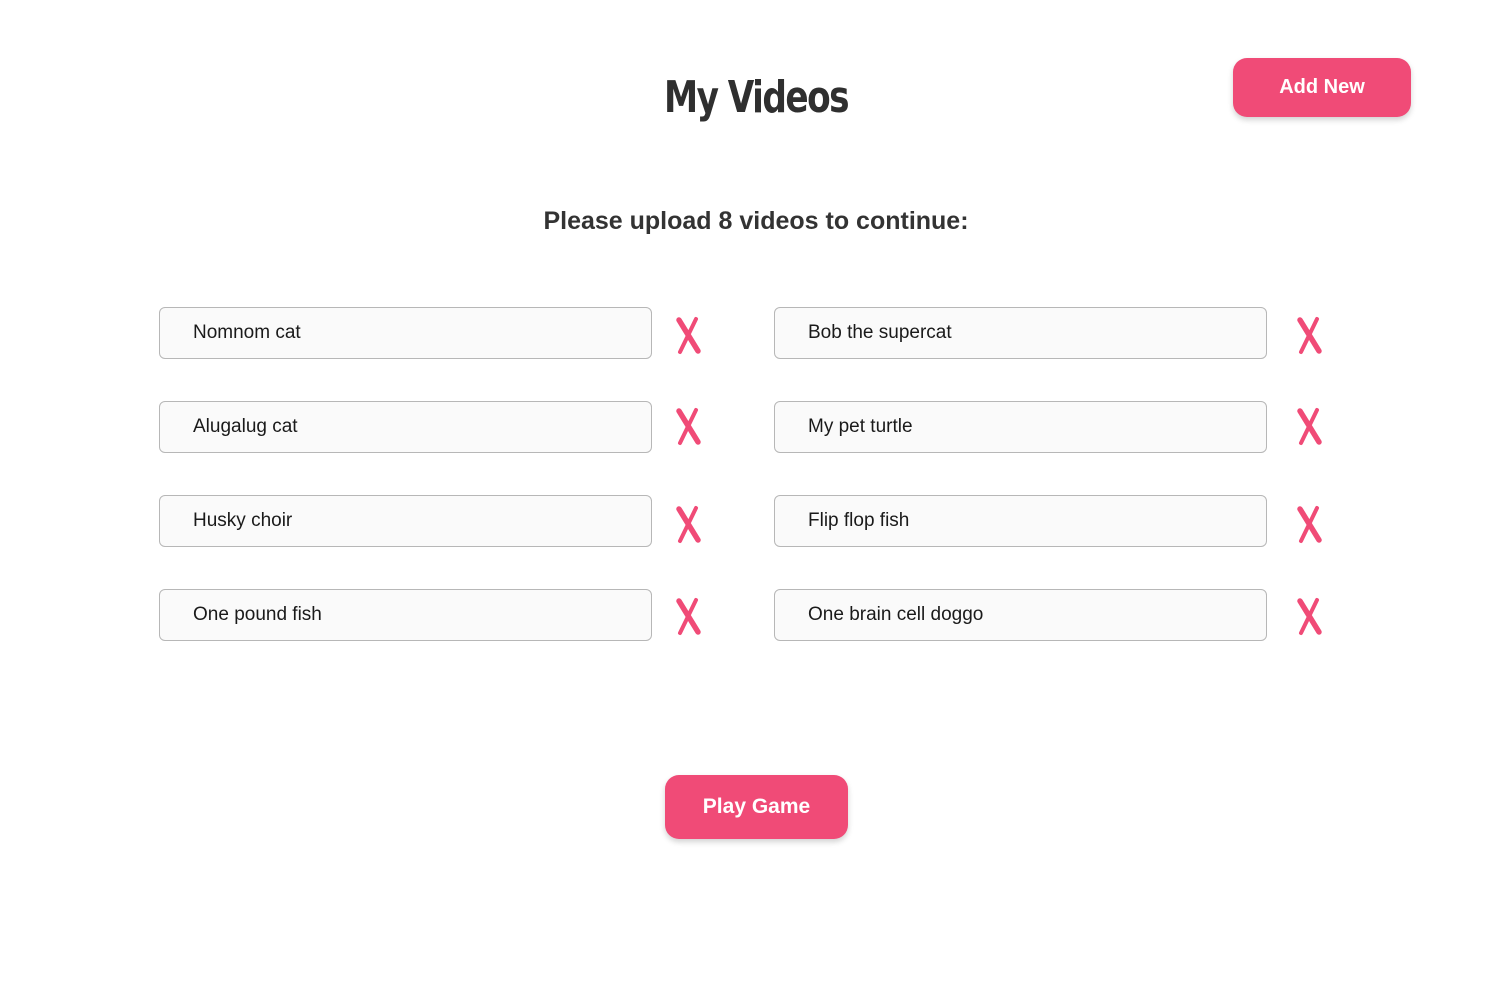 The height and width of the screenshot is (982, 1512). I want to click on upload-instruction: Please upload 8 videos to continue:, so click(756, 221).